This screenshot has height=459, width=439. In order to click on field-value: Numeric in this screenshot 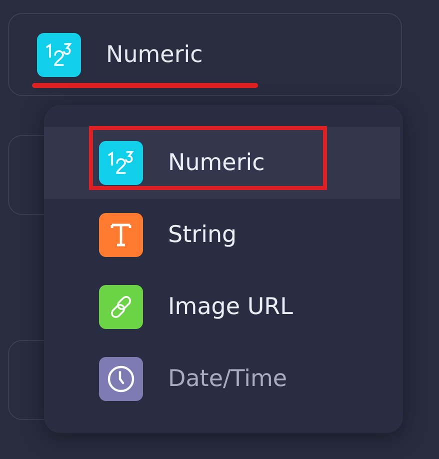, I will do `click(154, 55)`.